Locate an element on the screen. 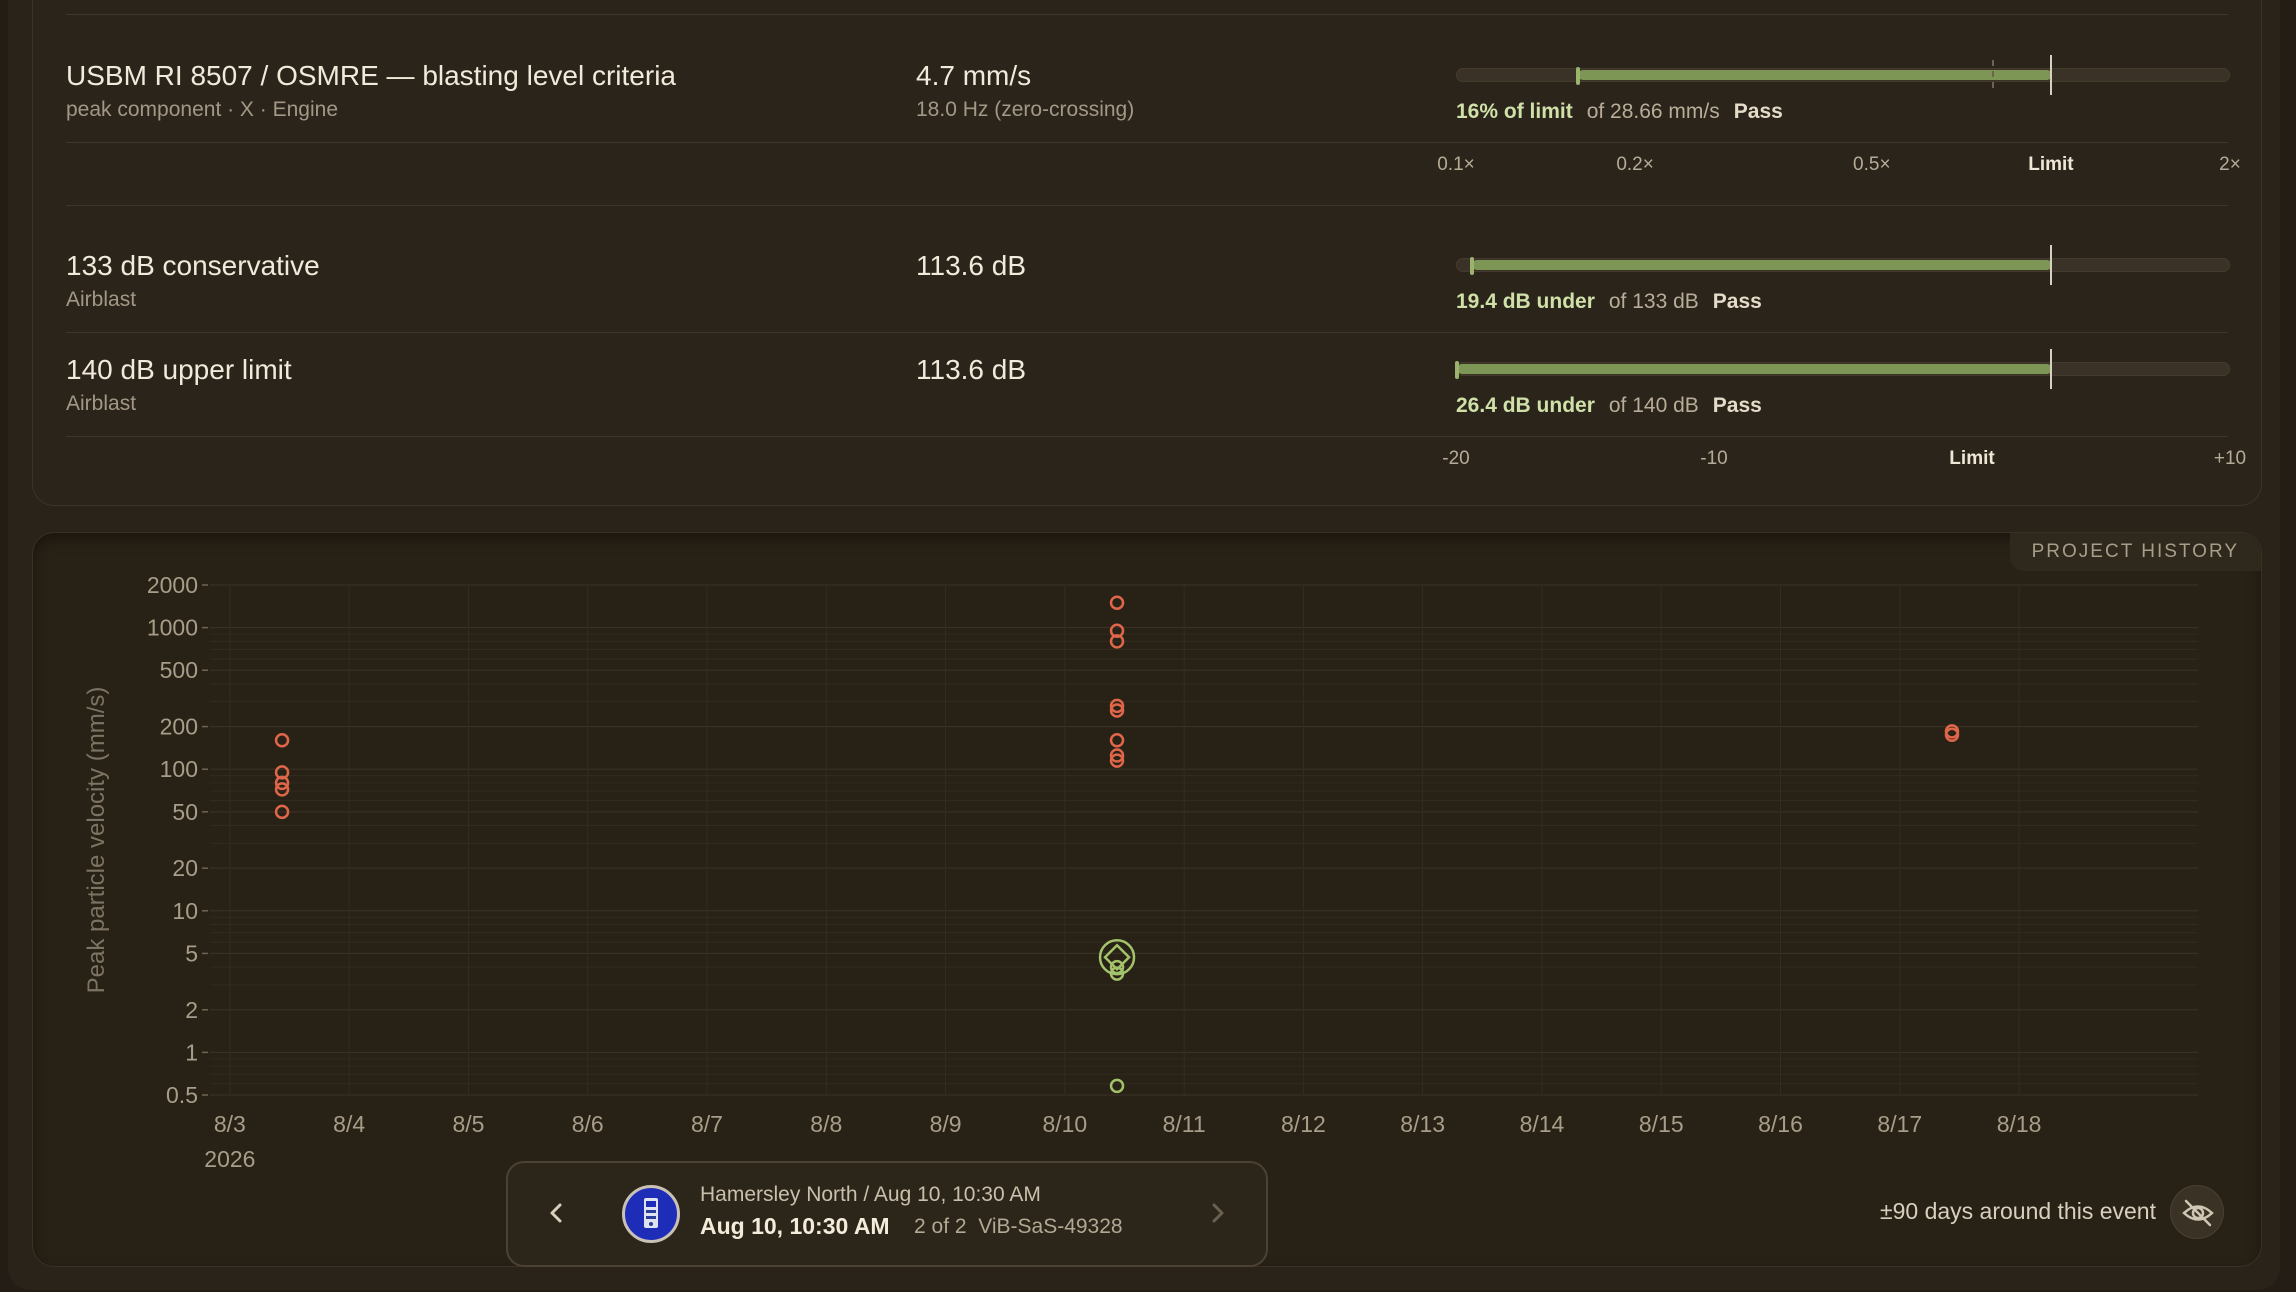  x-year-label: 2026 is located at coordinates (229, 1159).